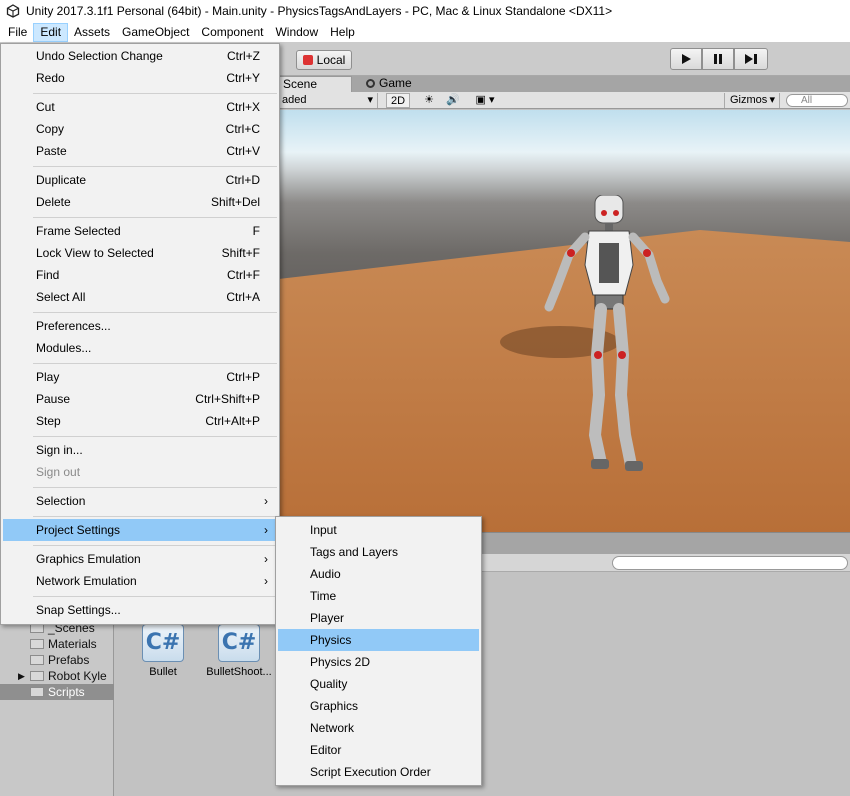  I want to click on tree-item-label: Robot Kyle, so click(77, 676).